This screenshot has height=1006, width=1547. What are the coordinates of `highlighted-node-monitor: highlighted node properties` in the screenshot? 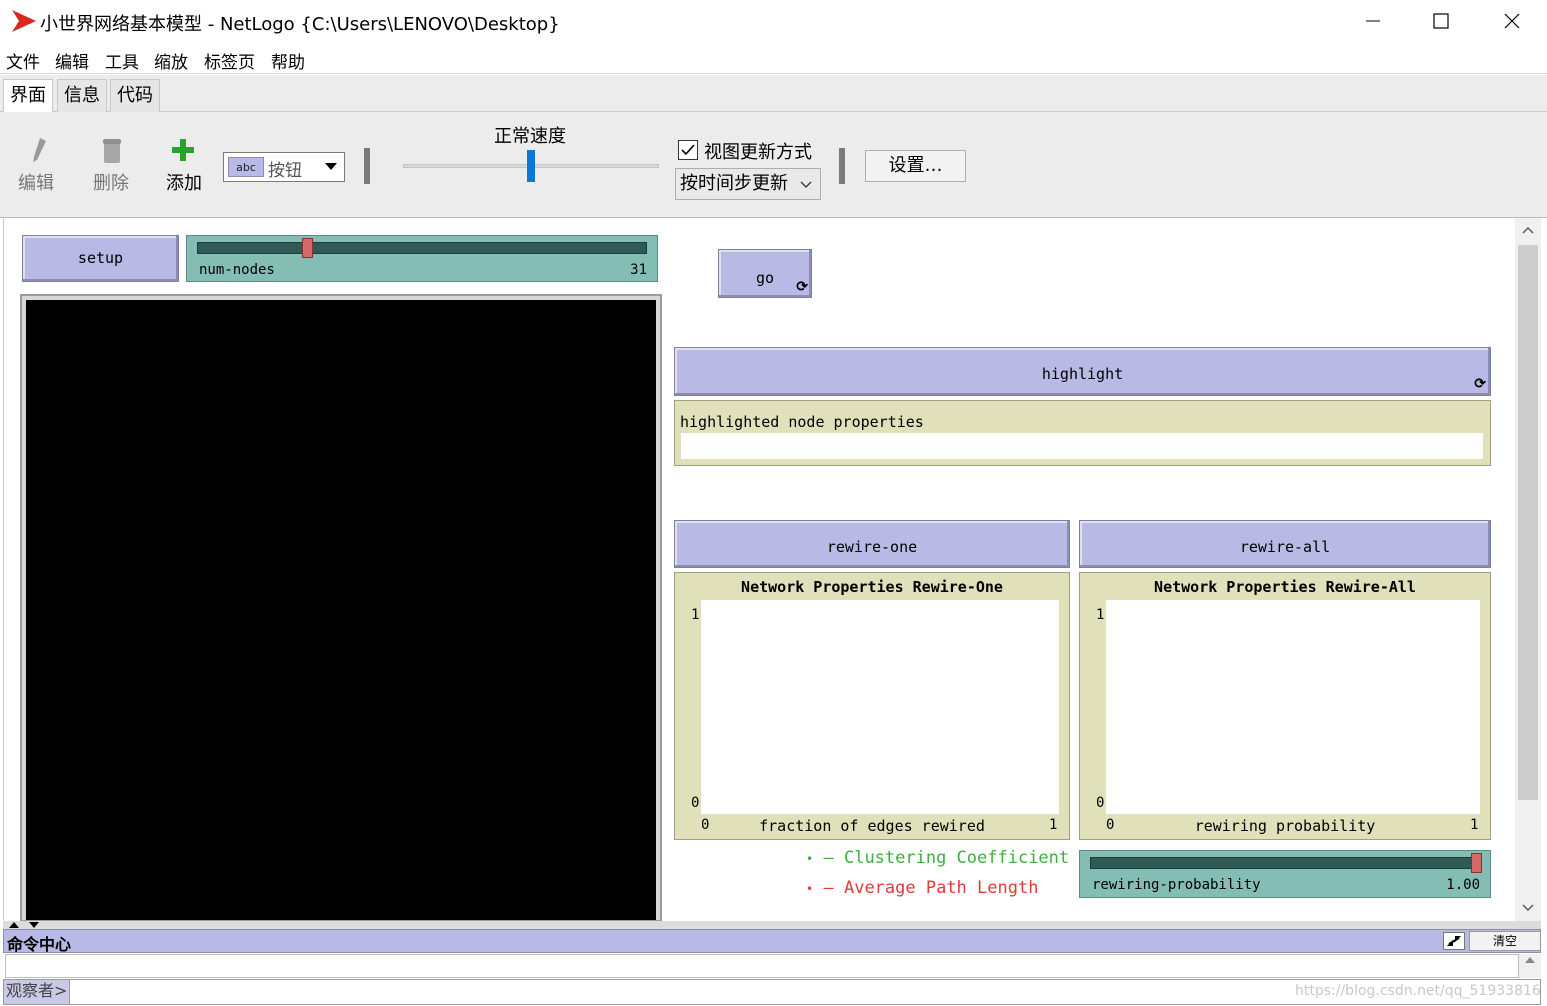 It's located at (1082, 433).